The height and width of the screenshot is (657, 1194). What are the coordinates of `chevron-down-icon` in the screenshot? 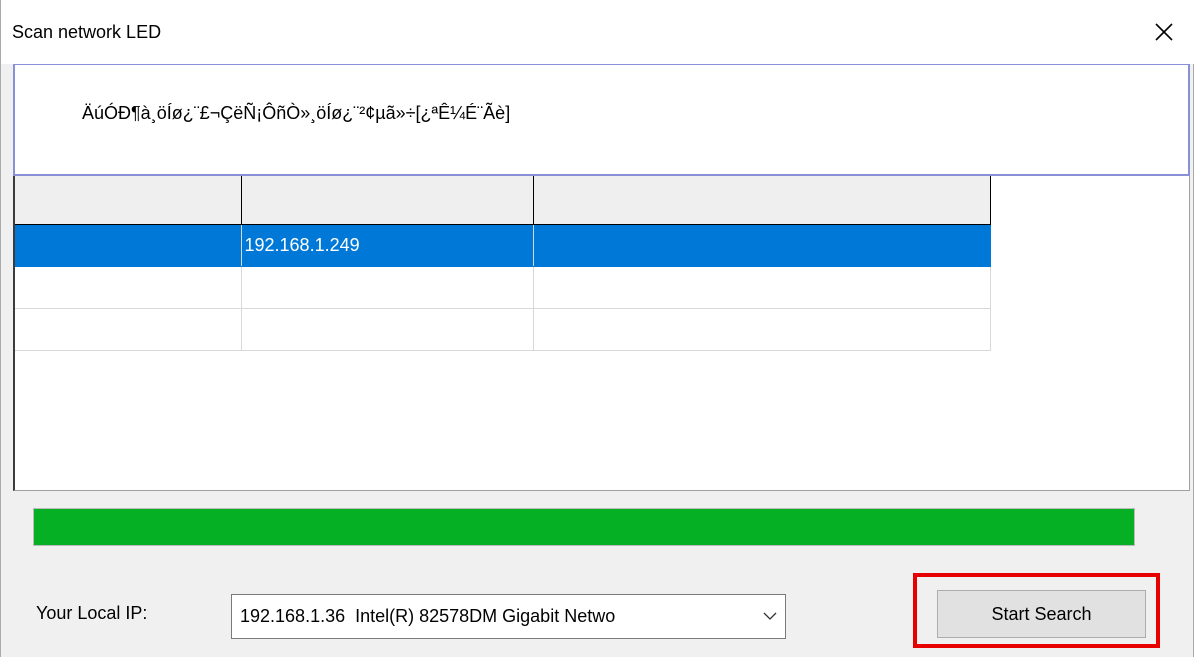 It's located at (770, 616).